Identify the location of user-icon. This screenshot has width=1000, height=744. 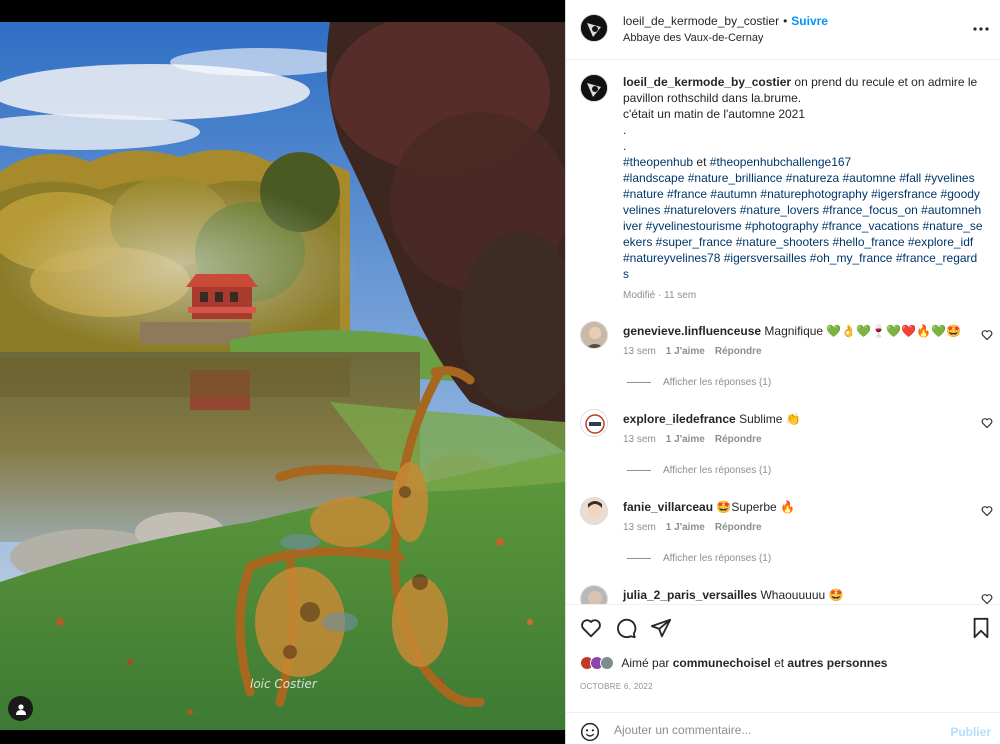
(20, 709).